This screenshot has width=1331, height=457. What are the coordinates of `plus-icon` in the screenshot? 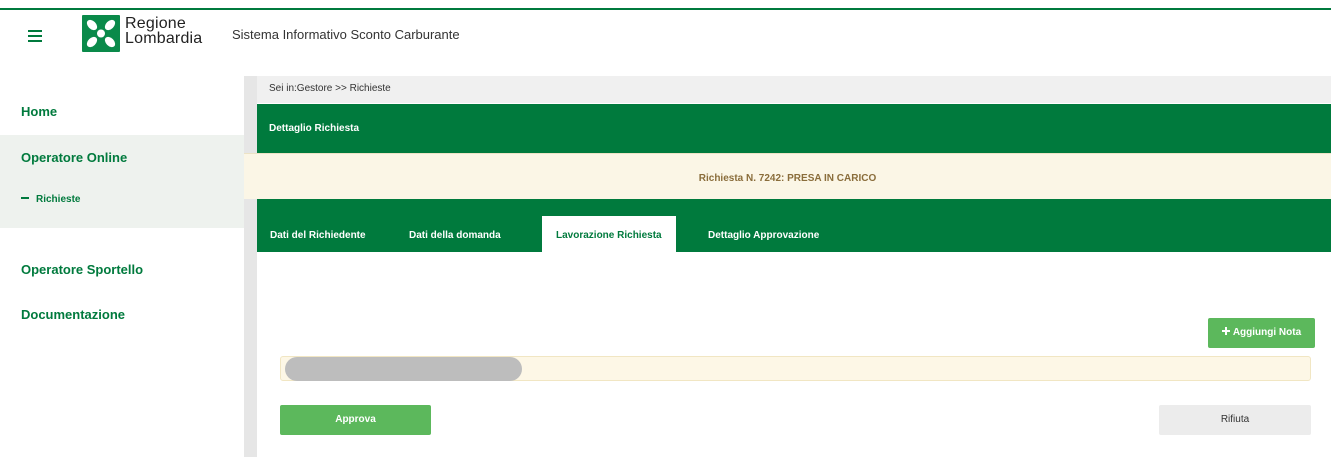 It's located at (1225, 331).